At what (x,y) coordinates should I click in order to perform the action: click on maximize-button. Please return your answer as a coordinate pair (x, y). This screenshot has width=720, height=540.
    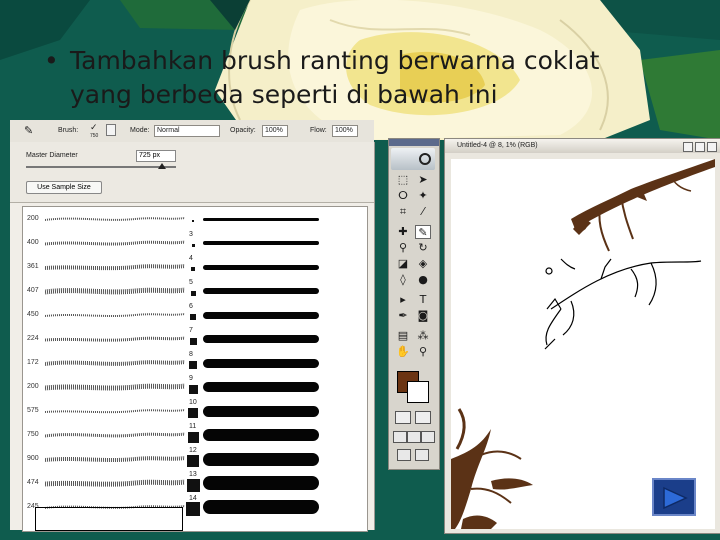
    Looking at the image, I should click on (700, 147).